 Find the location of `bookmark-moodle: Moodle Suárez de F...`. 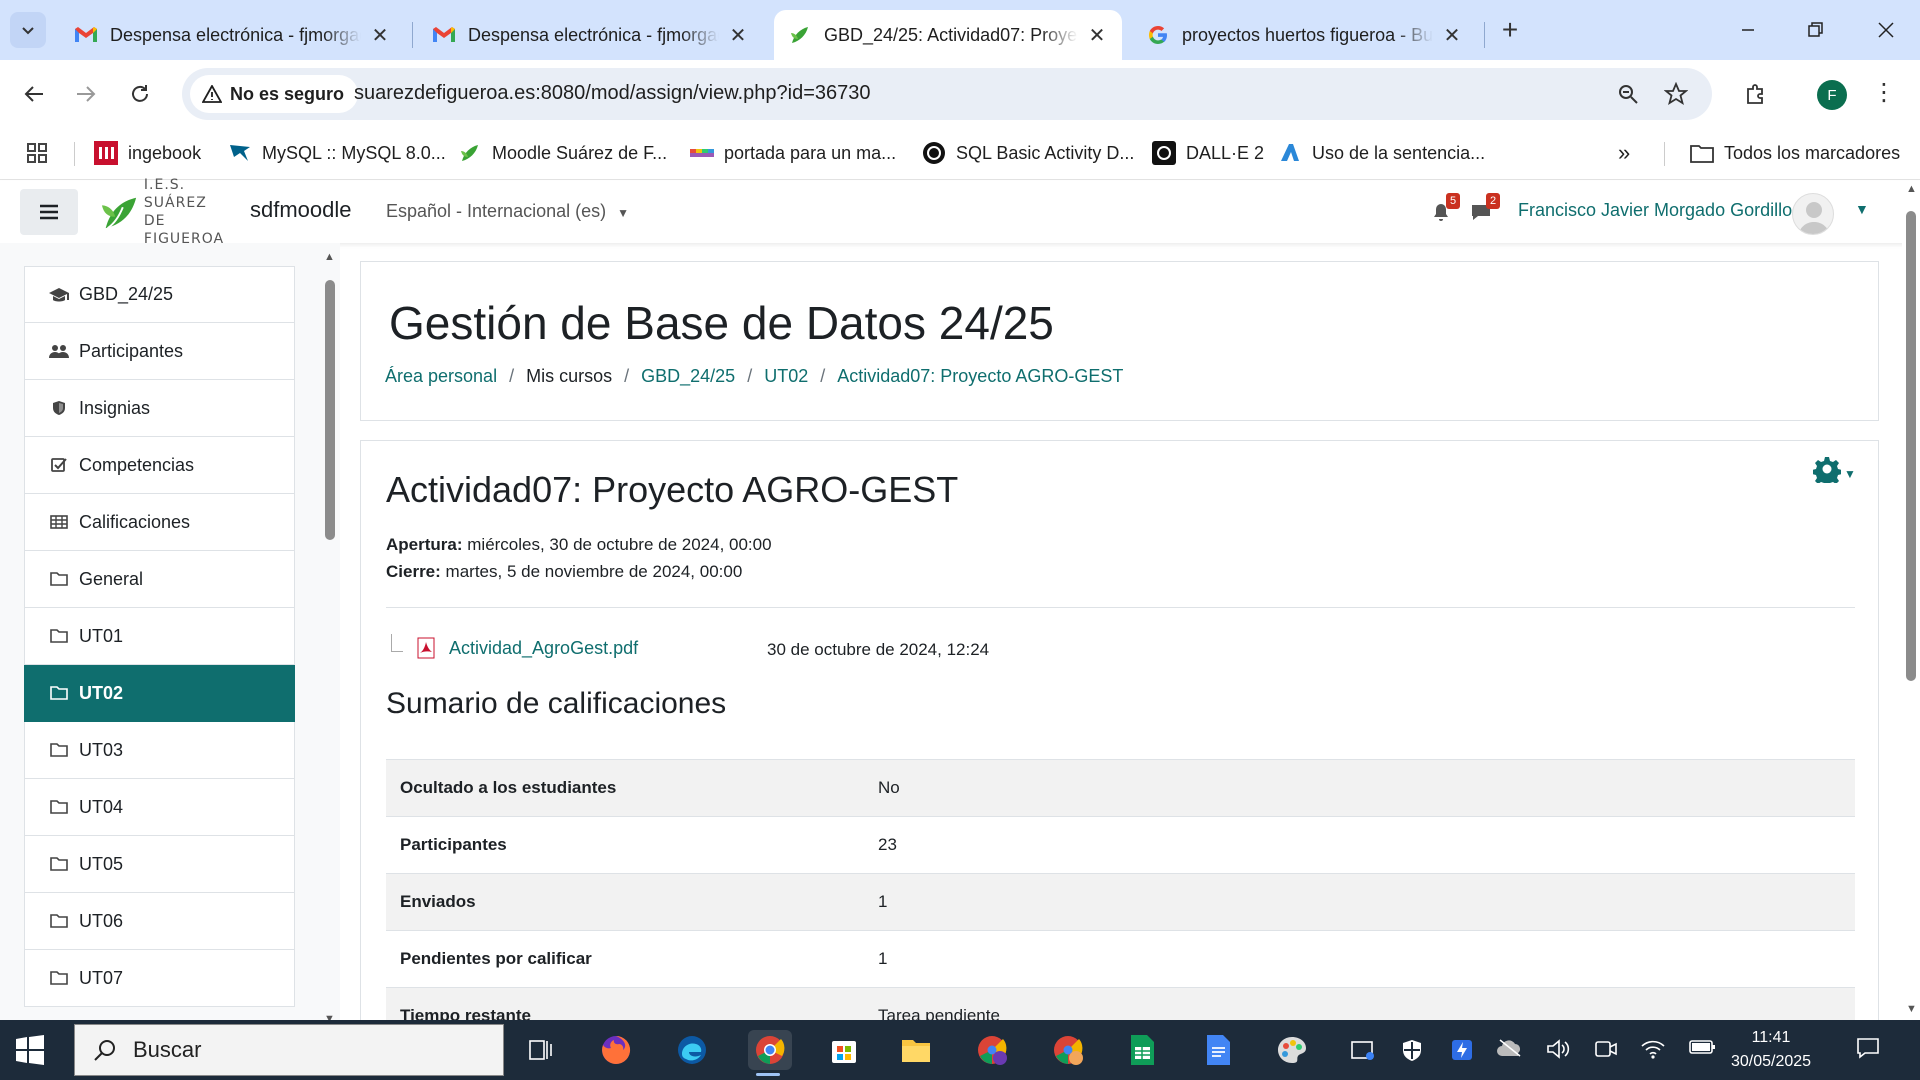

bookmark-moodle: Moodle Suárez de F... is located at coordinates (562, 153).